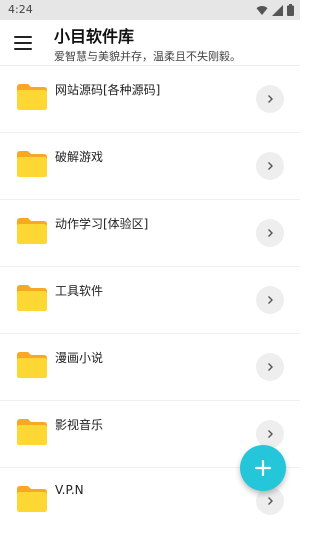 The width and height of the screenshot is (320, 533). Describe the element at coordinates (150, 166) in the screenshot. I see `list-item: 破解游戏` at that location.